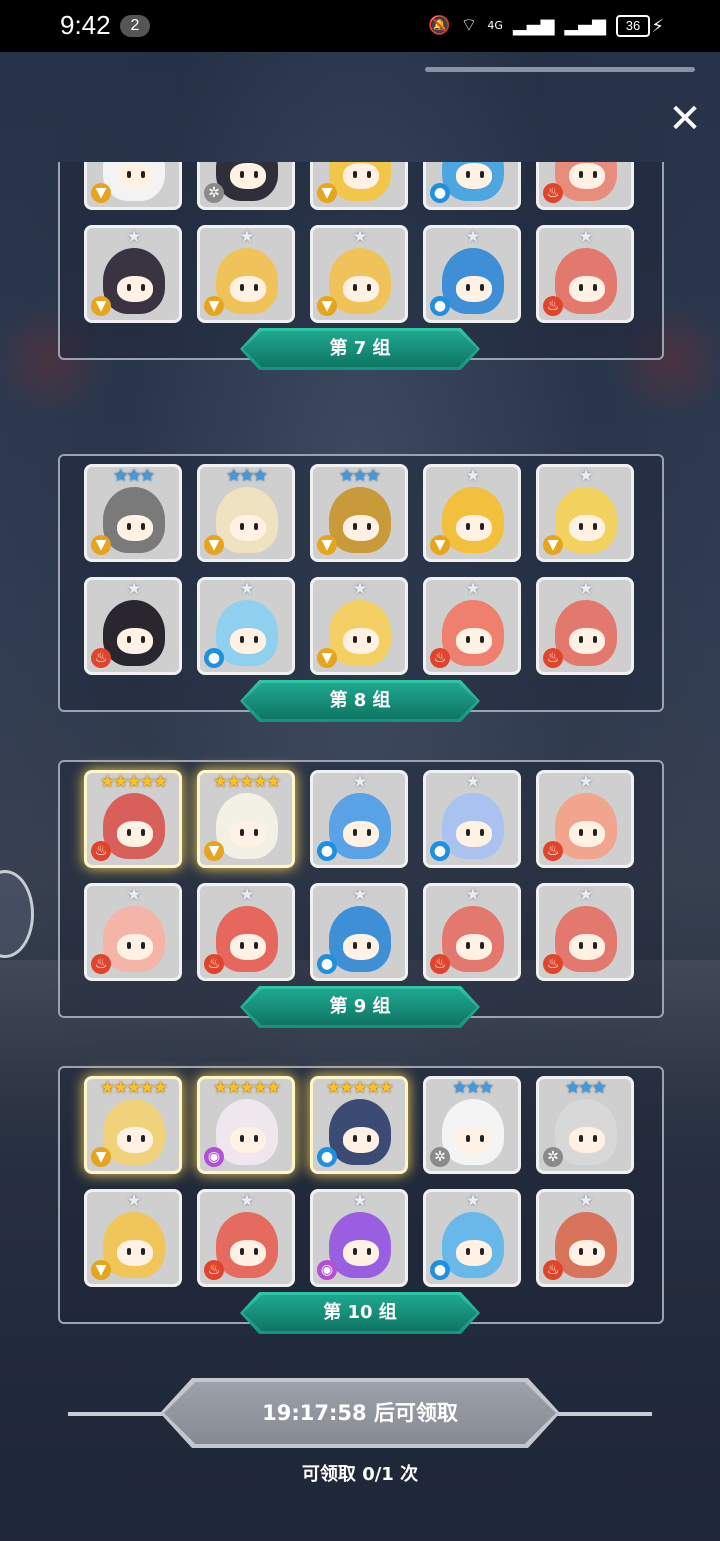  What do you see at coordinates (133, 819) in the screenshot?
I see `hero-card: ★★★★★ ♨` at bounding box center [133, 819].